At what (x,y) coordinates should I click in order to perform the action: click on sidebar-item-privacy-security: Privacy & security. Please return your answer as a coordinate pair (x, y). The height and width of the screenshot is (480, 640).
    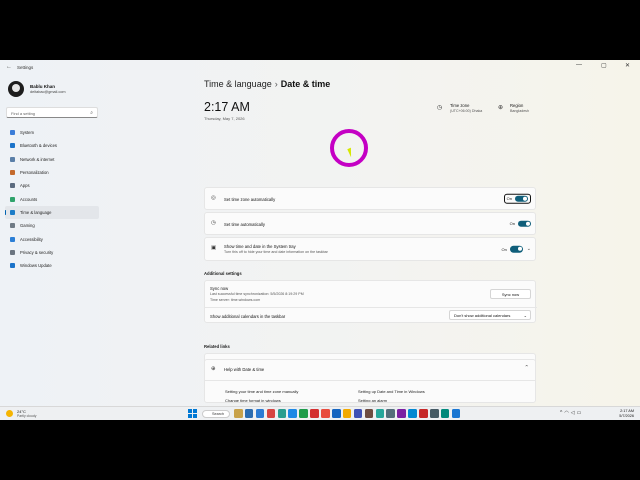
    Looking at the image, I should click on (52, 252).